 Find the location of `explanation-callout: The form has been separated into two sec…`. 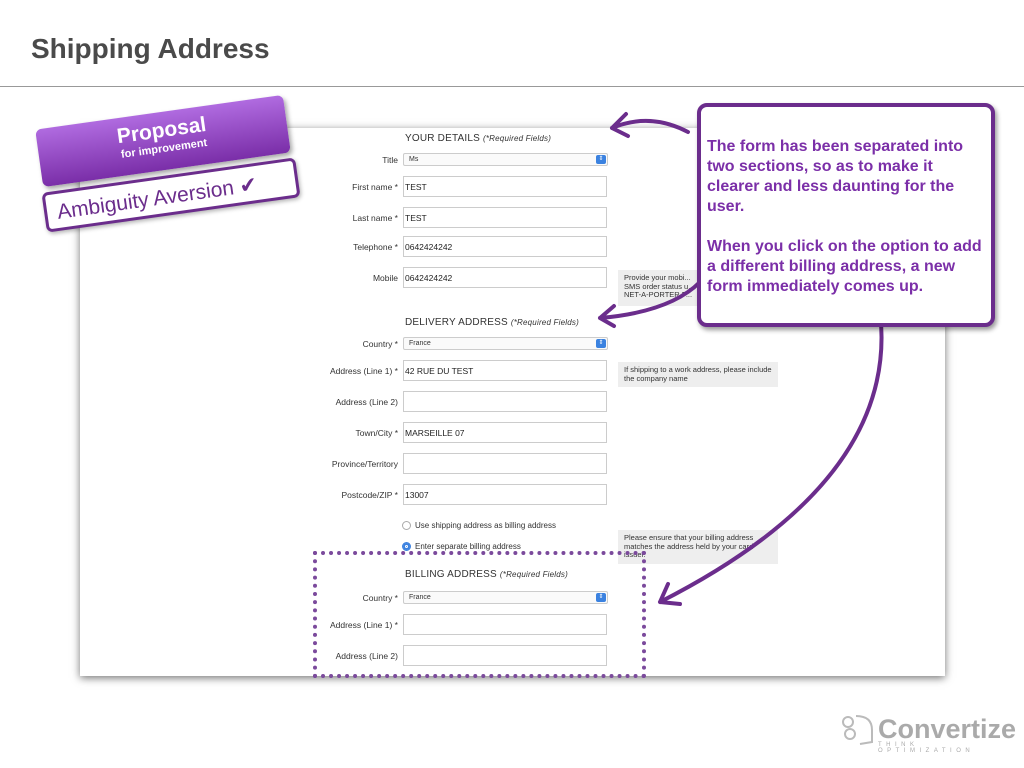

explanation-callout: The form has been separated into two sec… is located at coordinates (846, 215).